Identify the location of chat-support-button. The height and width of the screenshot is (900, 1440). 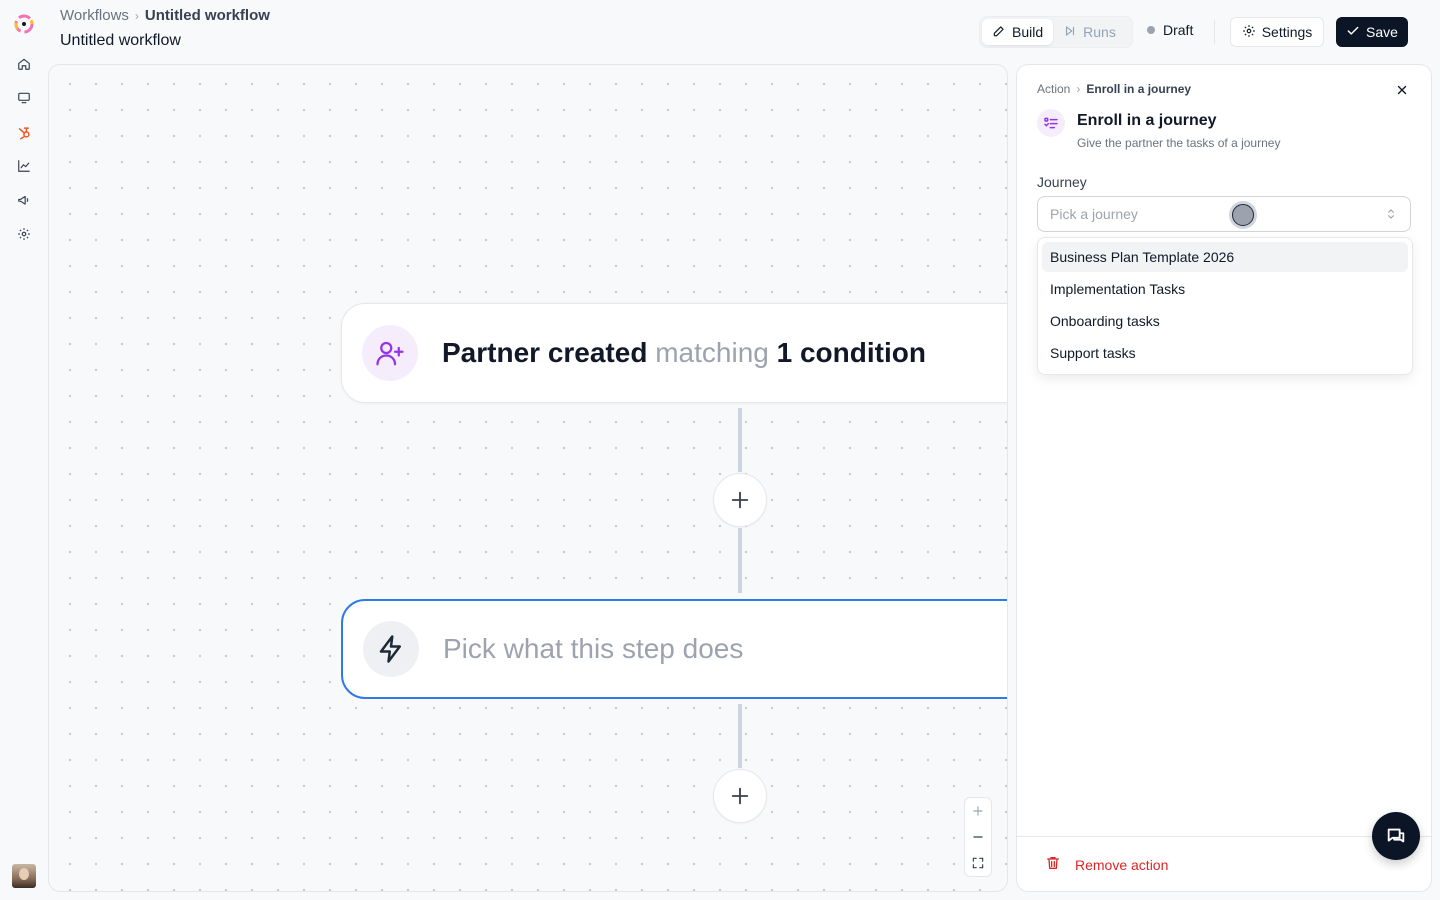
(1396, 836).